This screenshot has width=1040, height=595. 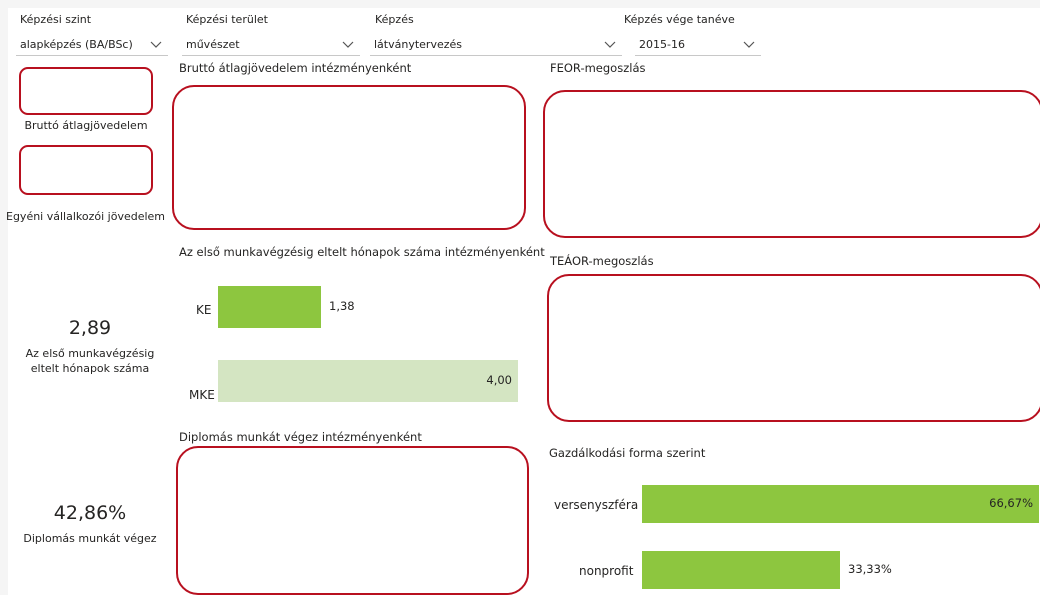 I want to click on grad-by-institution-highlight, so click(x=352, y=520).